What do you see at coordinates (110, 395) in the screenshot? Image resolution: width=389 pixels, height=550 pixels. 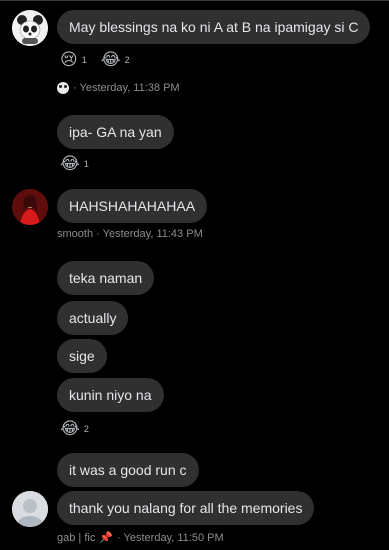 I see `message-bubble: kunin niyo na` at bounding box center [110, 395].